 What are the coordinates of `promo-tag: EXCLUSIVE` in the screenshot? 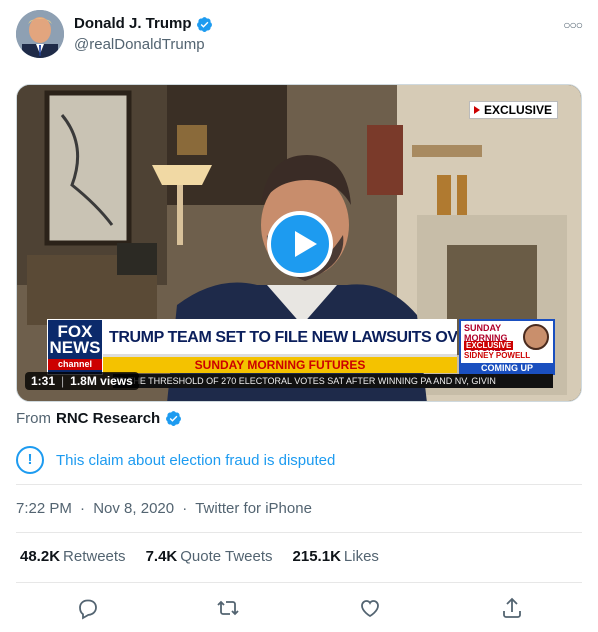 It's located at (489, 345).